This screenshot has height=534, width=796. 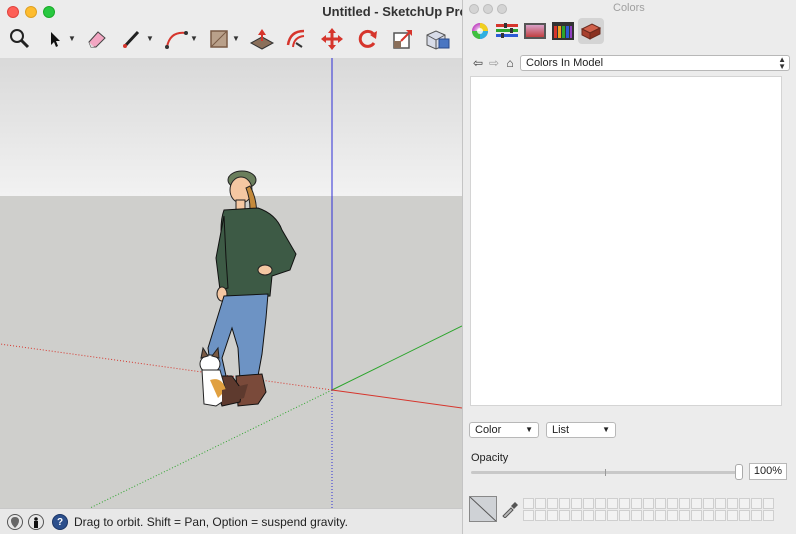 I want to click on maximize-panel-button, so click(x=502, y=9).